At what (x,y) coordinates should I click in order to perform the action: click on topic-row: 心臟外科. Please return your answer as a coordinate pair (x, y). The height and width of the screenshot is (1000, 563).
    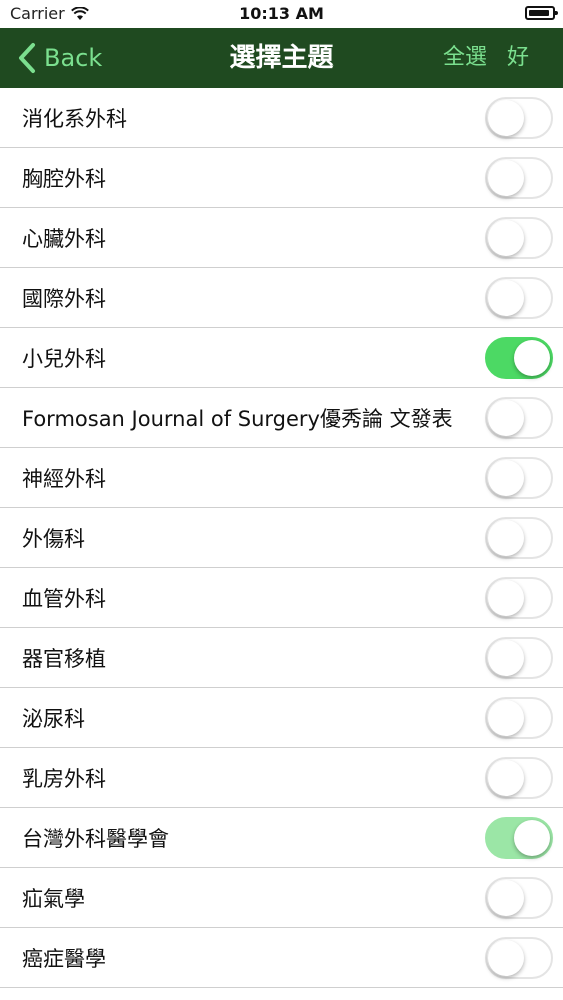
    Looking at the image, I should click on (281, 238).